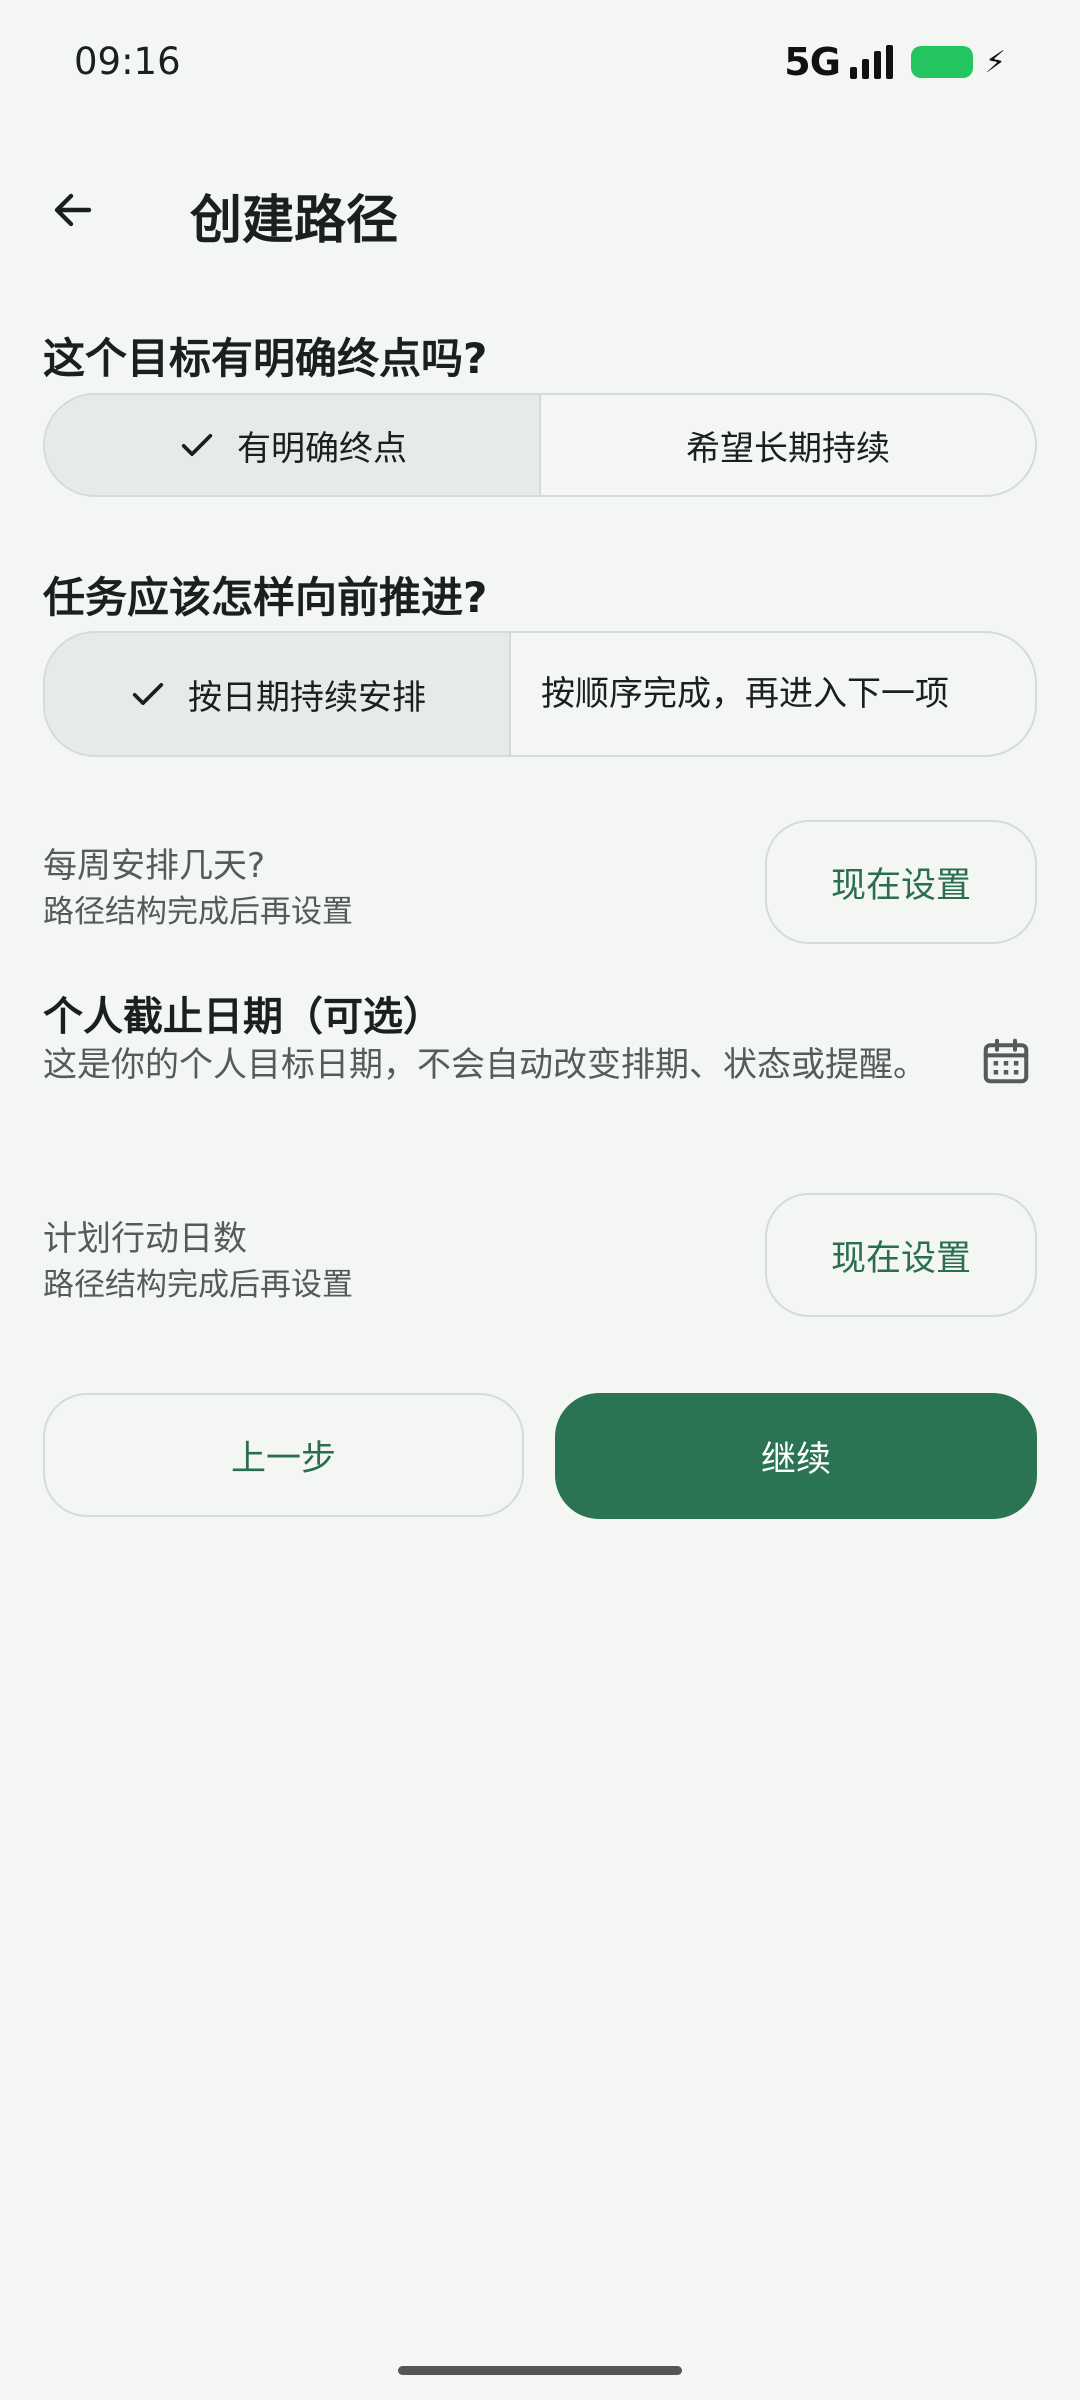  What do you see at coordinates (812, 62) in the screenshot?
I see `network-label: 5G` at bounding box center [812, 62].